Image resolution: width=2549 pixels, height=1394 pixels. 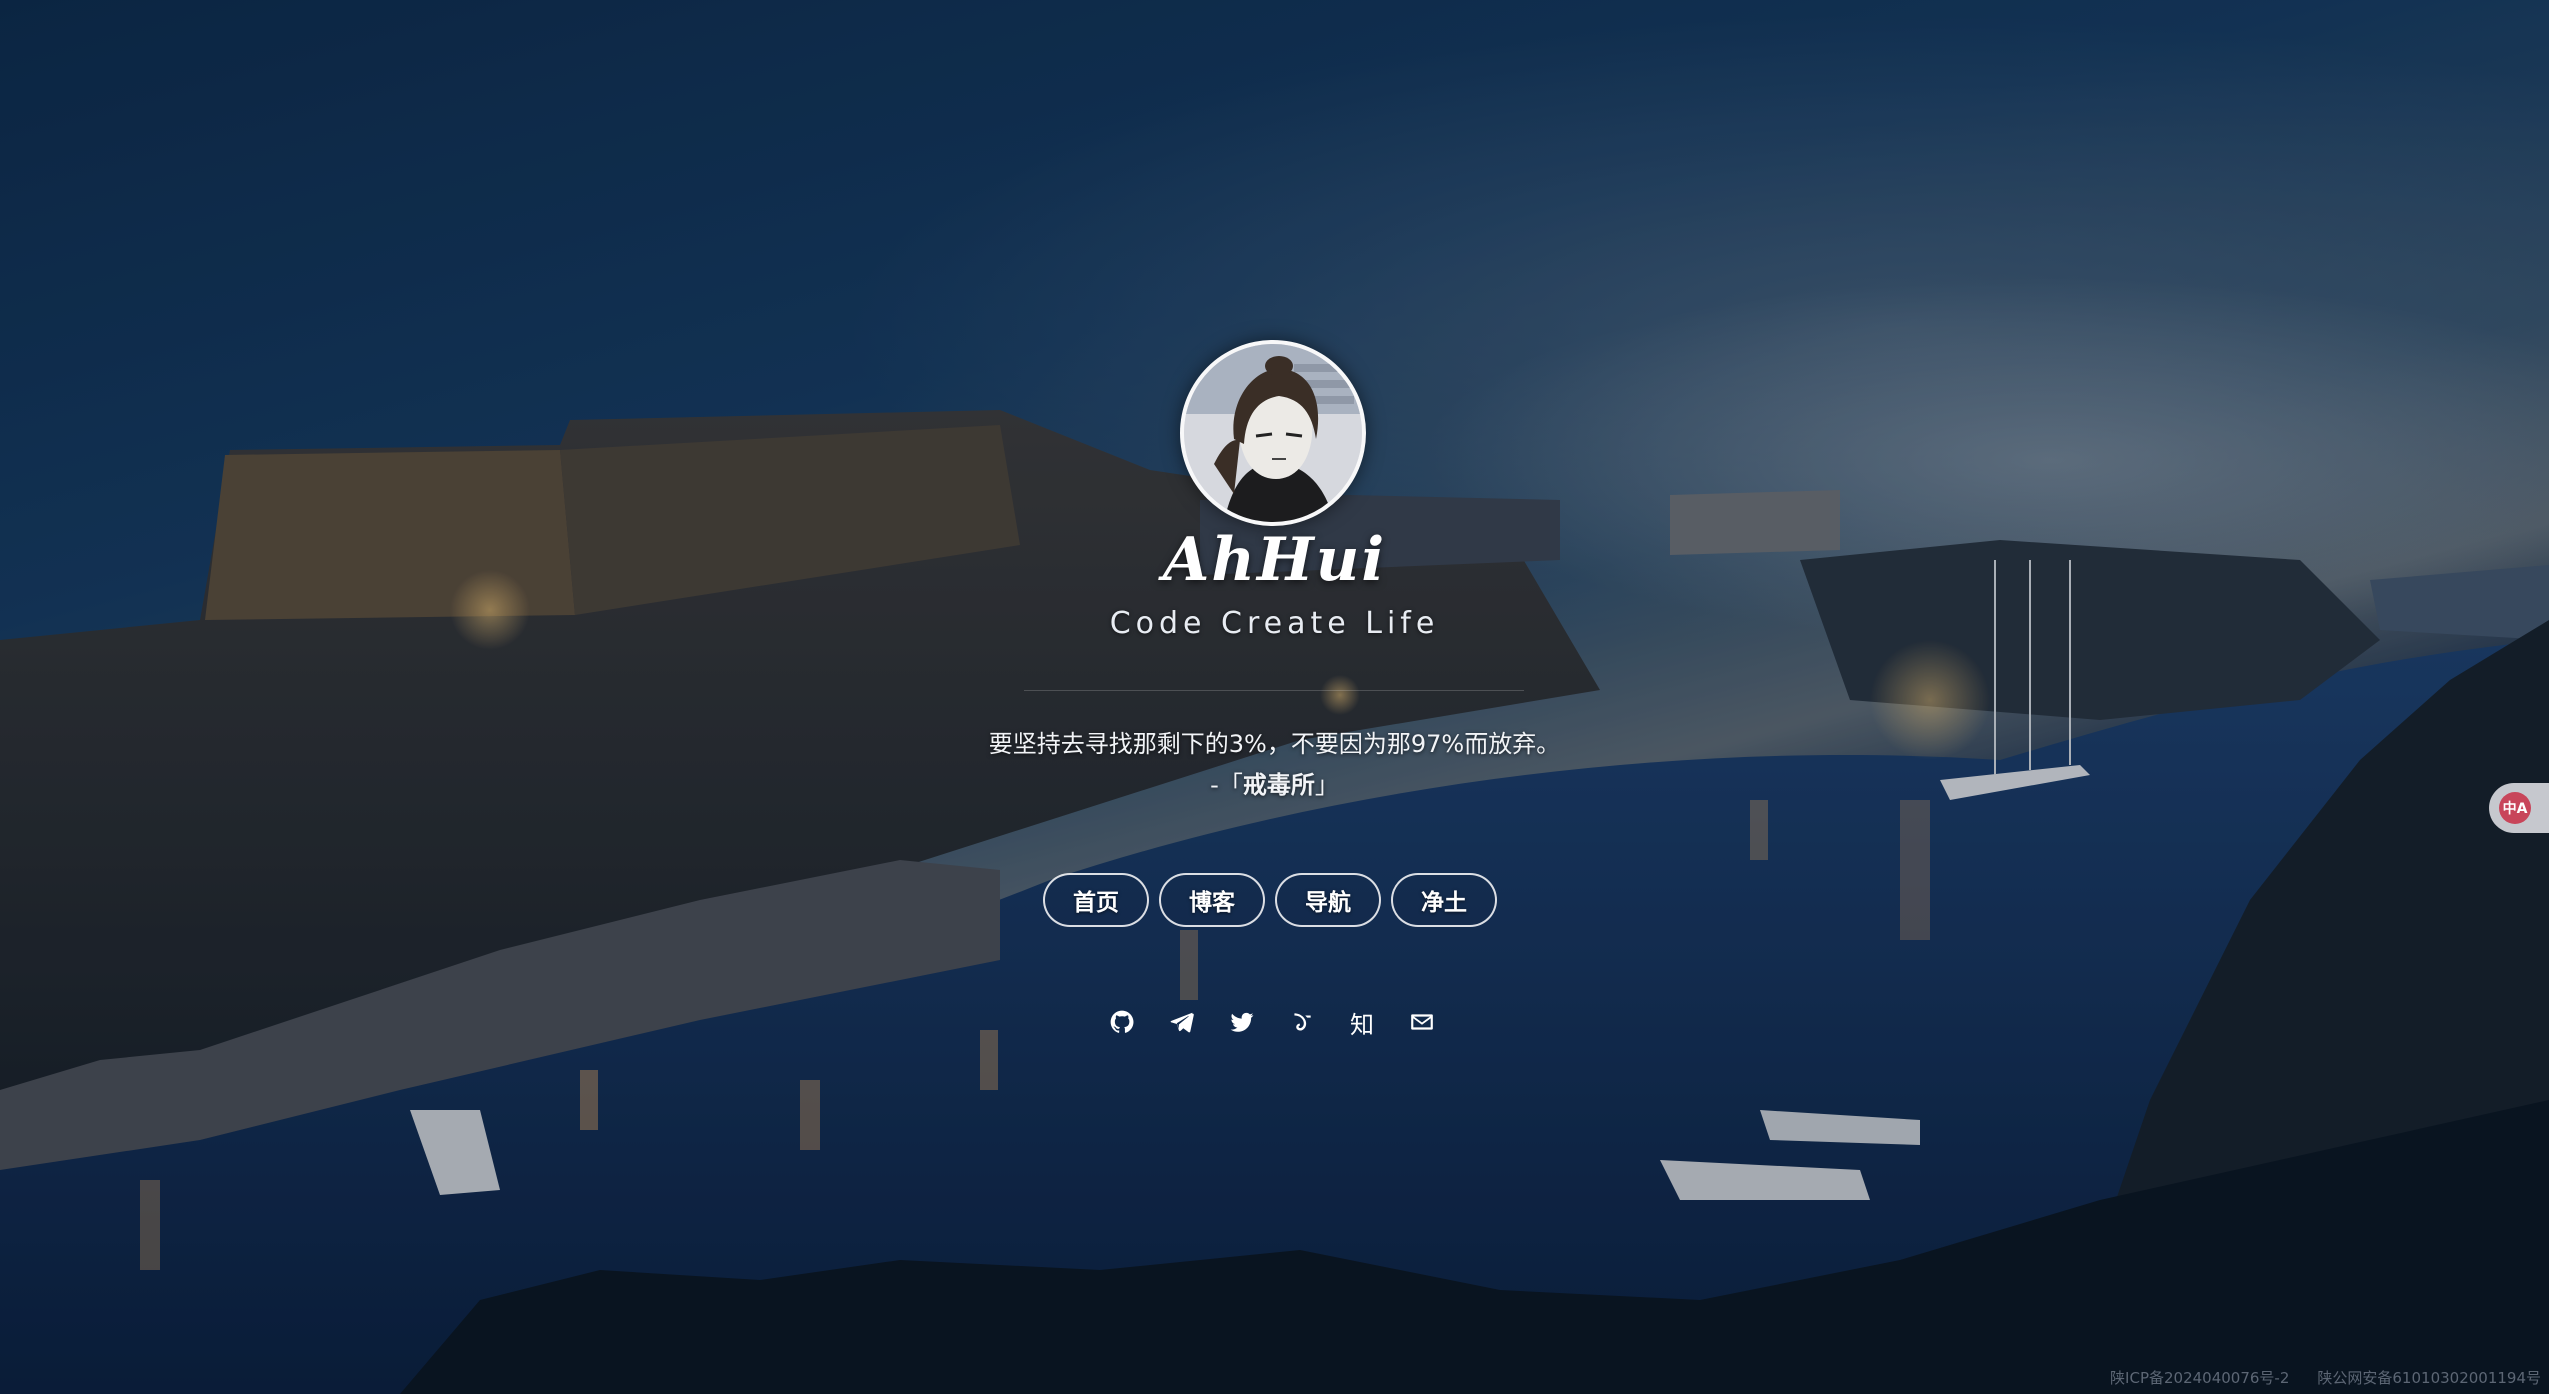 I want to click on quote-source-suffix: 」, so click(x=1326, y=785).